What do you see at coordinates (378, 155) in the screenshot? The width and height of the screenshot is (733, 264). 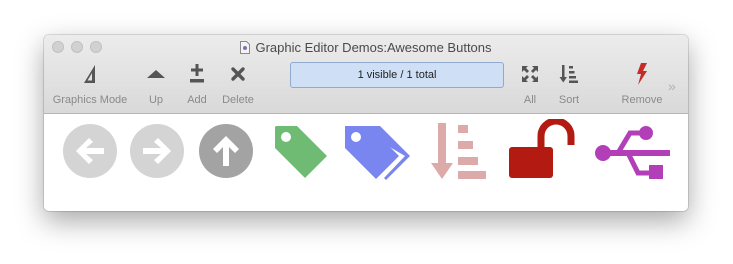 I see `tags-icon` at bounding box center [378, 155].